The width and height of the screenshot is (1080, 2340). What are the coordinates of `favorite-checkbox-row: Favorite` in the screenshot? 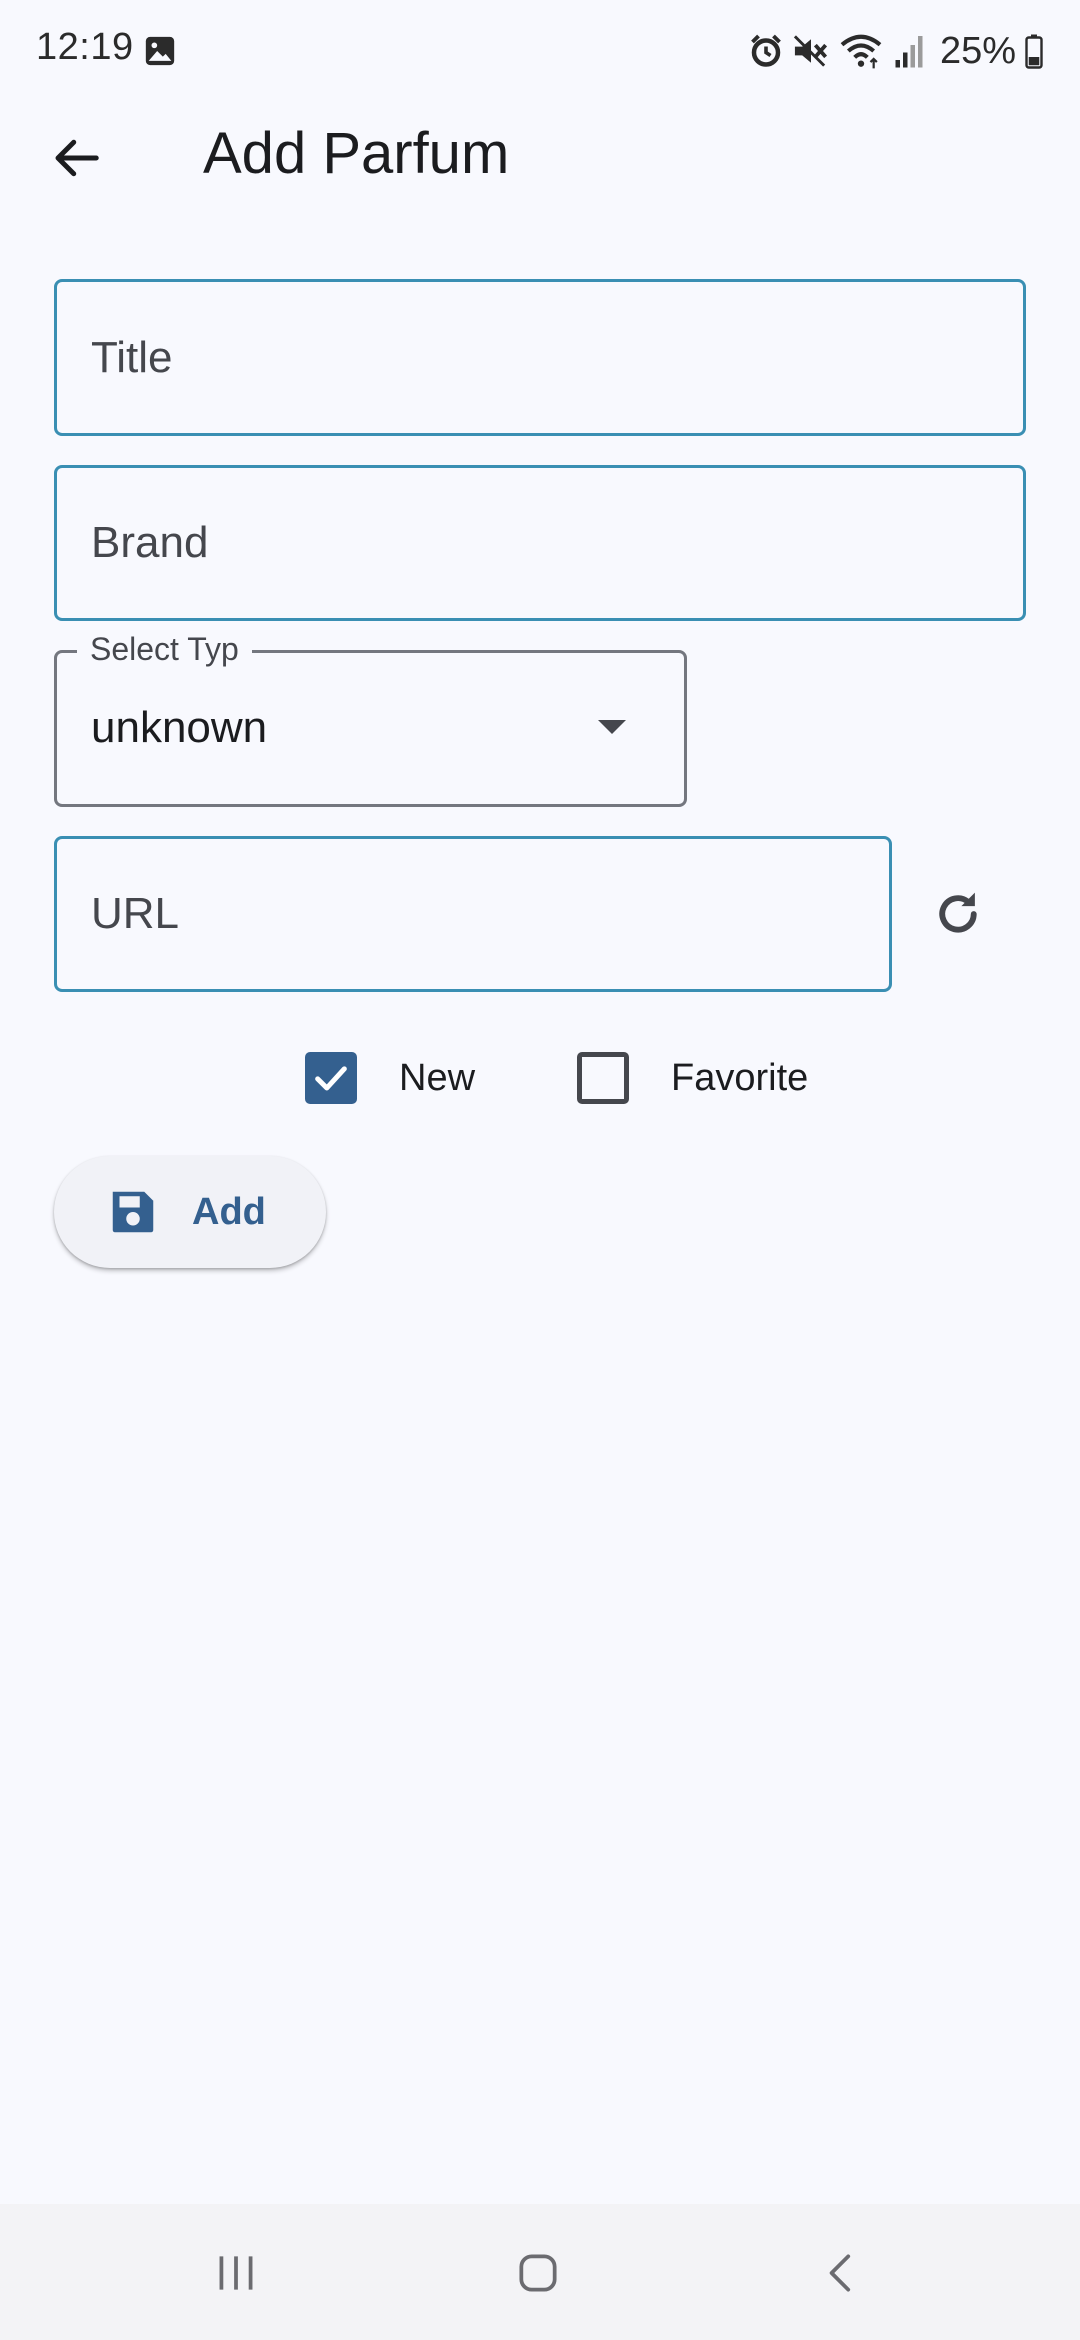 It's located at (692, 1078).